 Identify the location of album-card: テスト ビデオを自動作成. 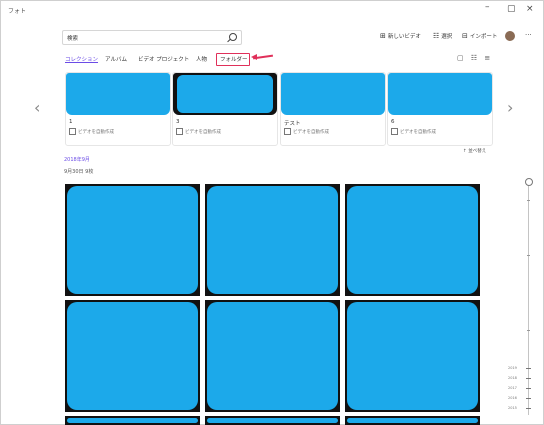
(333, 109).